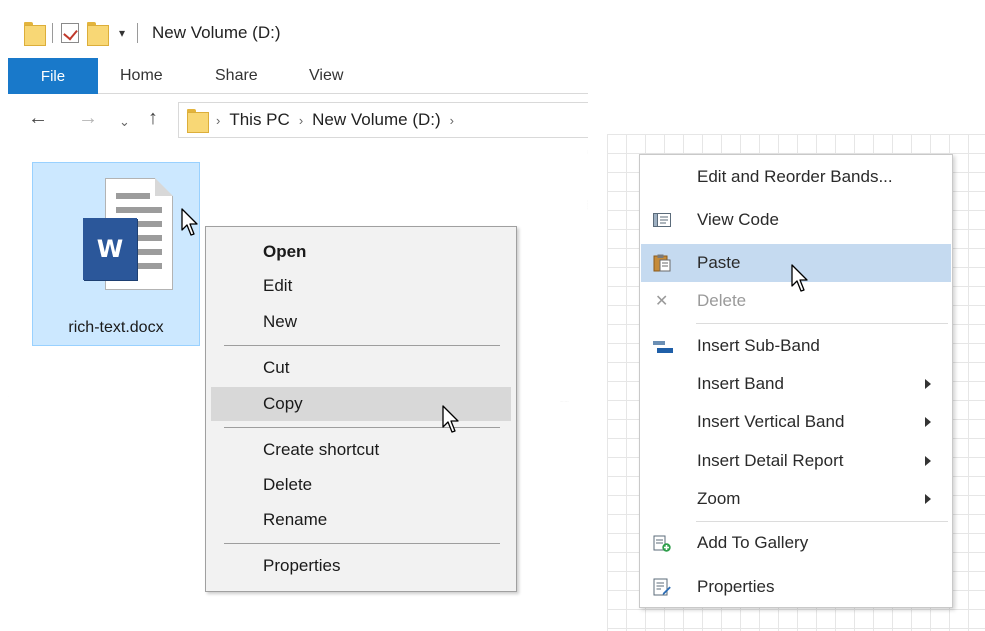 Image resolution: width=985 pixels, height=631 pixels. I want to click on tab-view: View, so click(326, 76).